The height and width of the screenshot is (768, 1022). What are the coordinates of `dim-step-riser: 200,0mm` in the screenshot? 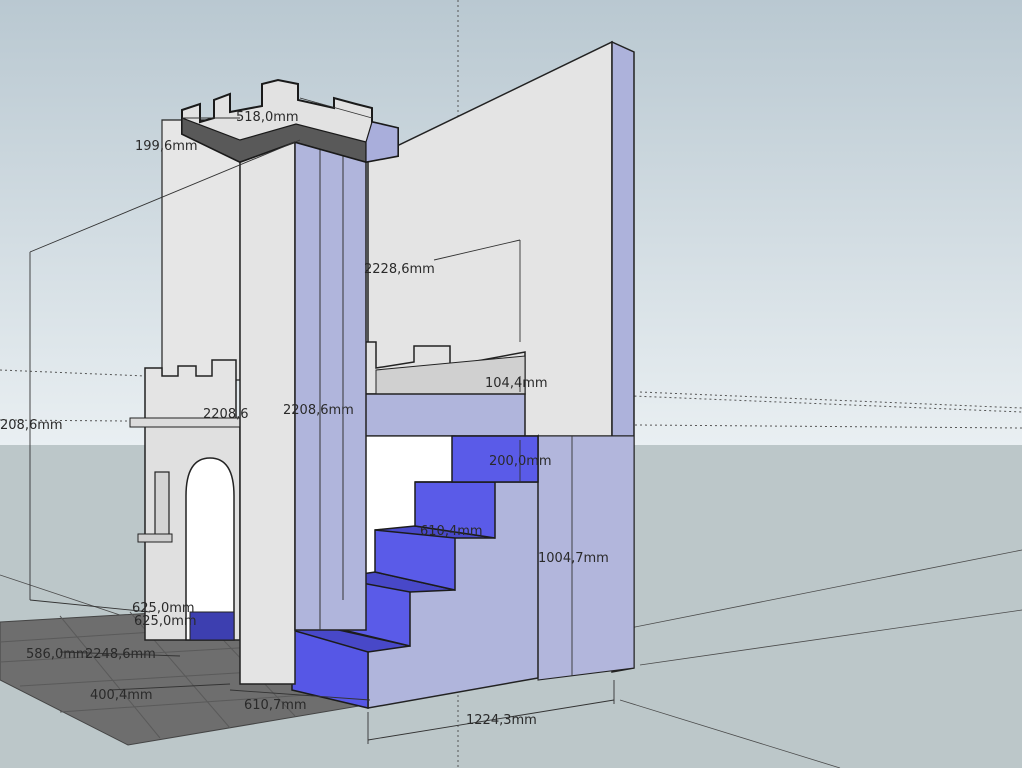 It's located at (520, 461).